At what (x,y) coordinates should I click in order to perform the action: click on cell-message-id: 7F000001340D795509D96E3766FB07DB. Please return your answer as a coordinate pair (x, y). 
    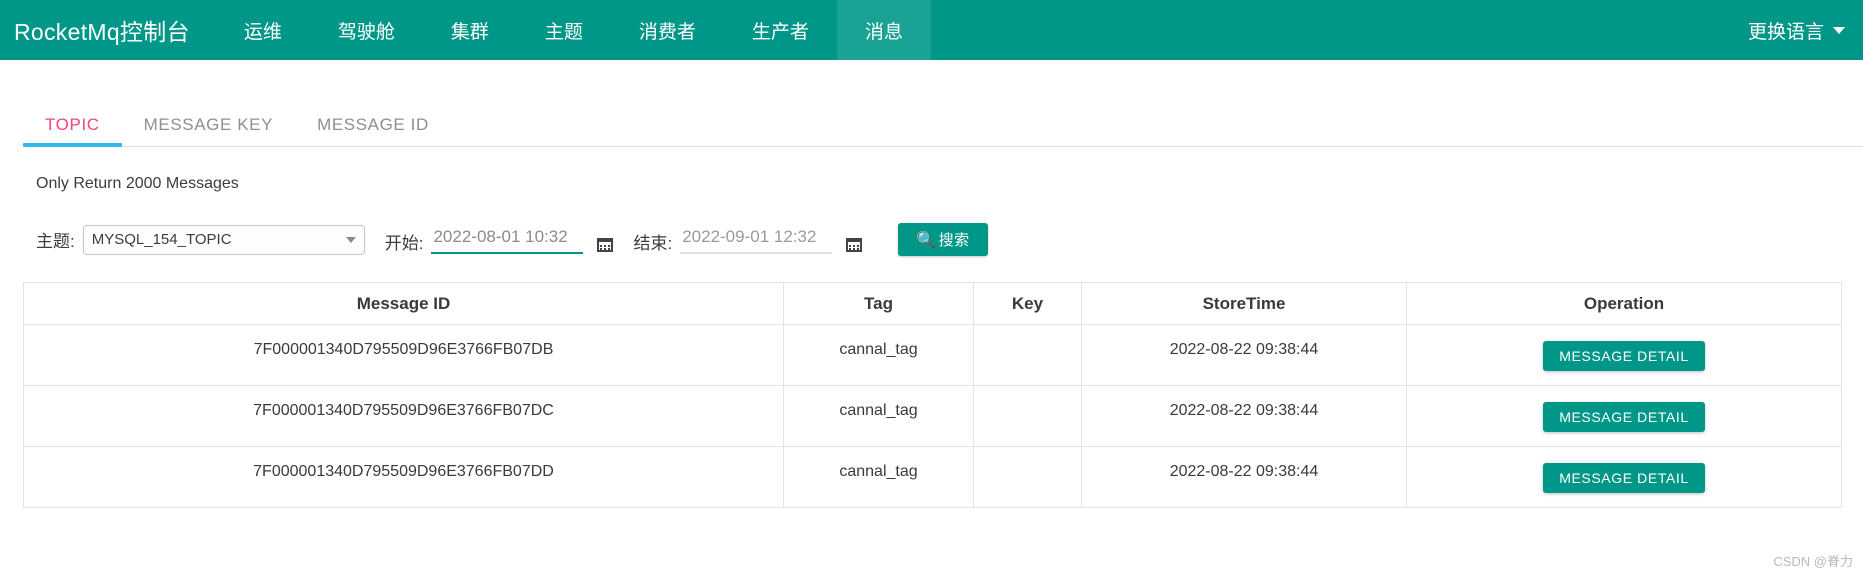
    Looking at the image, I should click on (403, 355).